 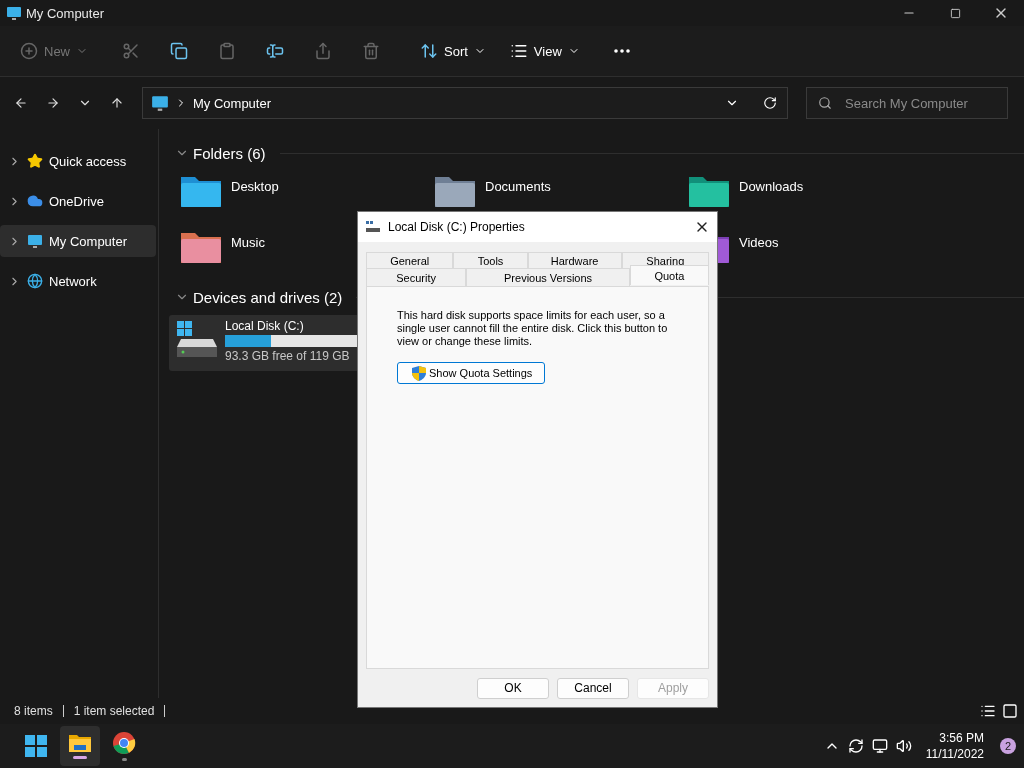 I want to click on search-icon, so click(x=825, y=103).